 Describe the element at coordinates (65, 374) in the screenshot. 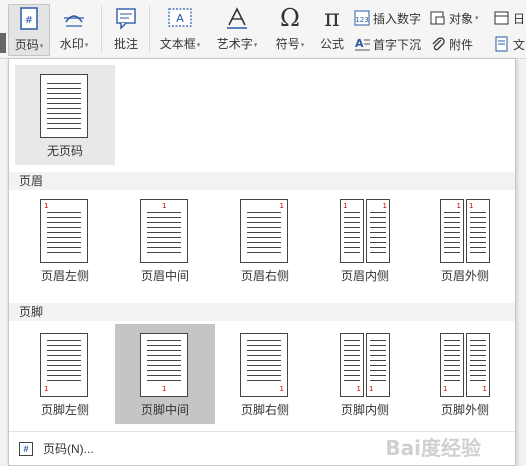

I see `footer-left-option: 1 页脚左侧` at that location.